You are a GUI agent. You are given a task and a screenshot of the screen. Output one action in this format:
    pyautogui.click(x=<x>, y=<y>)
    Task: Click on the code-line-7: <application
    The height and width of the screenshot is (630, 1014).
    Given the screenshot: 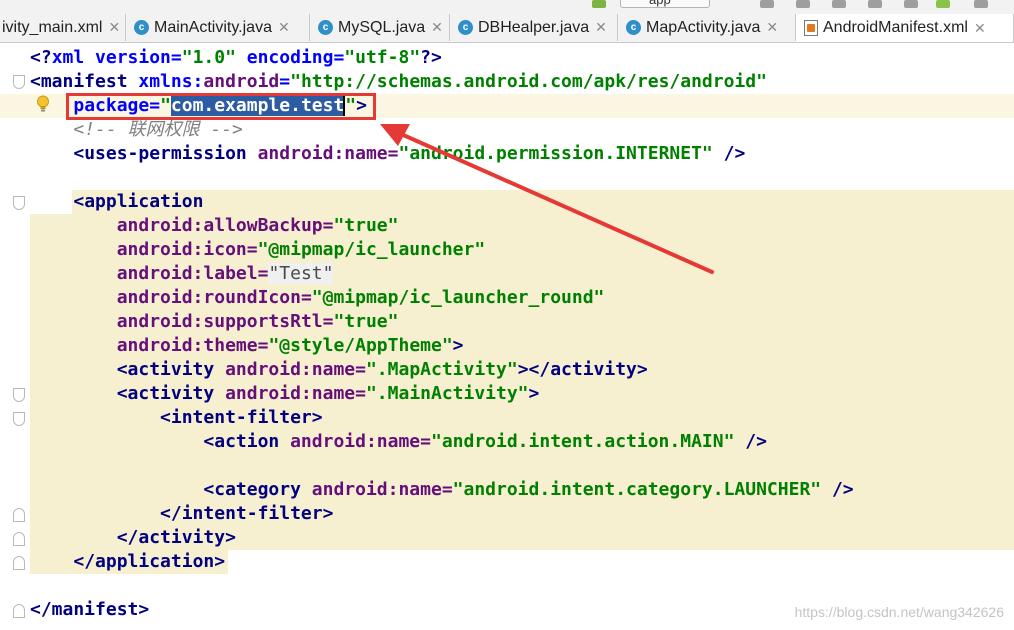 What is the action you would take?
    pyautogui.click(x=138, y=201)
    